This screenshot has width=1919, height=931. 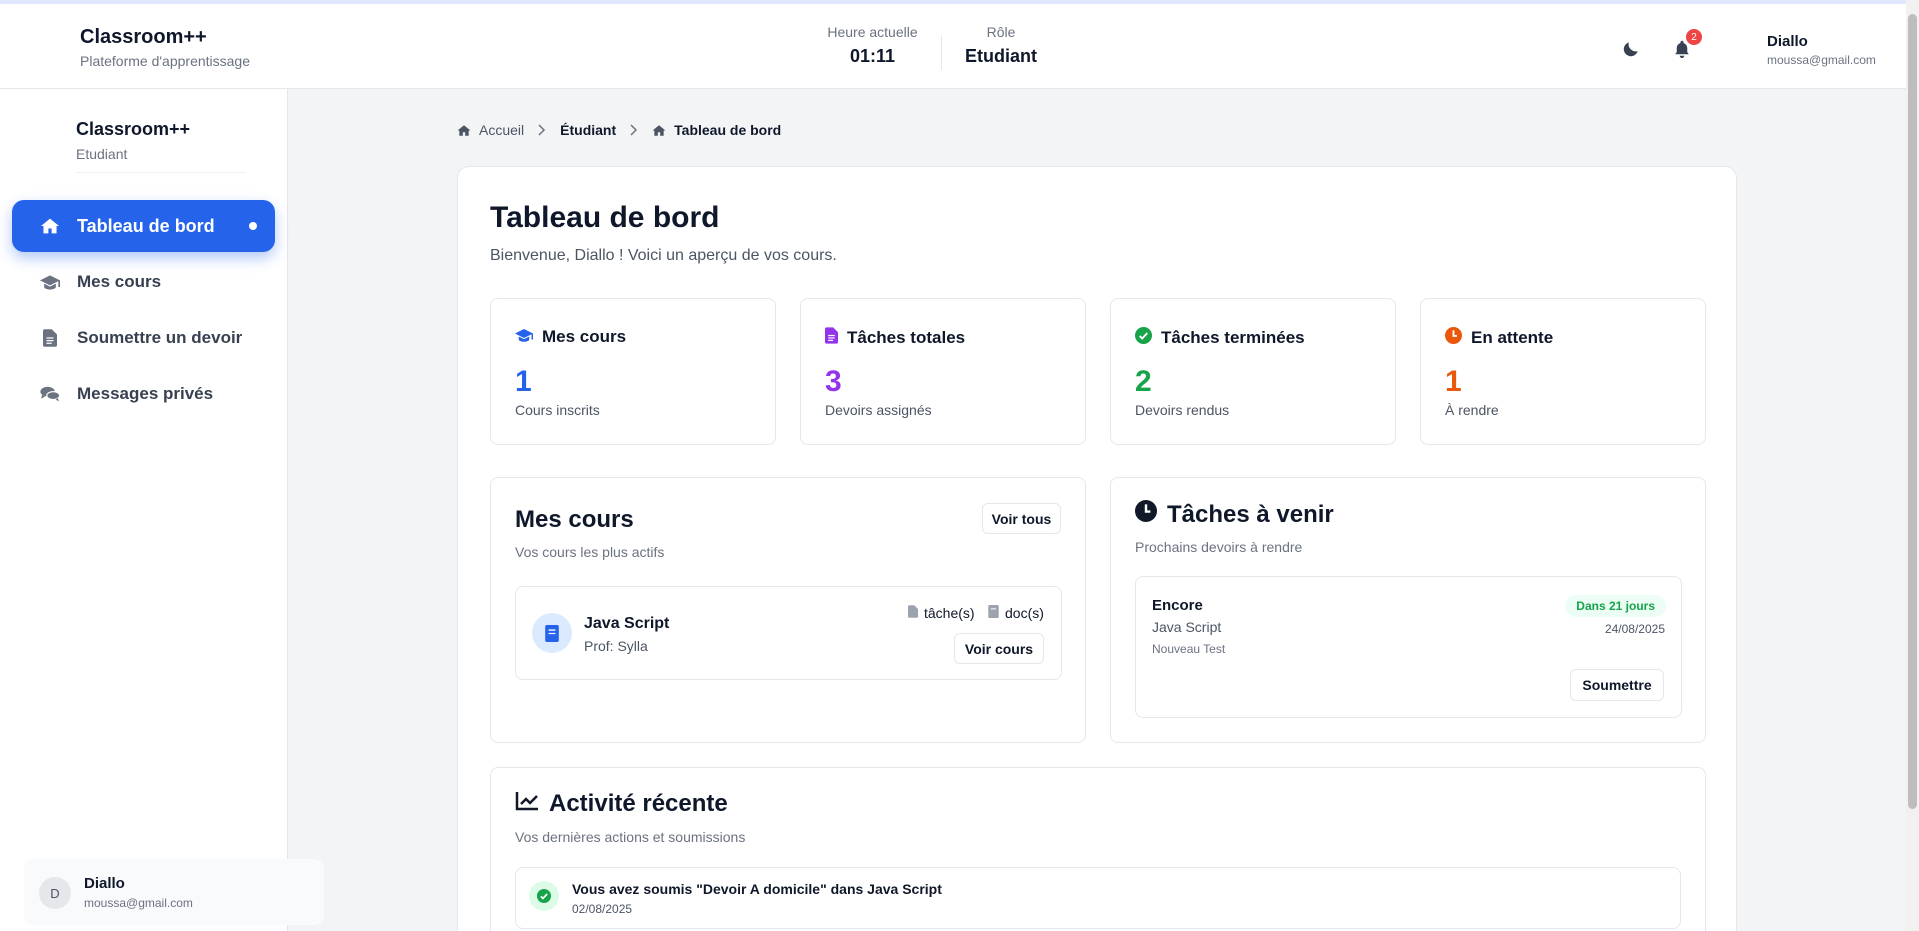 What do you see at coordinates (619, 130) in the screenshot?
I see `breadcrumb: Accueil Étudiant Tableau de bord` at bounding box center [619, 130].